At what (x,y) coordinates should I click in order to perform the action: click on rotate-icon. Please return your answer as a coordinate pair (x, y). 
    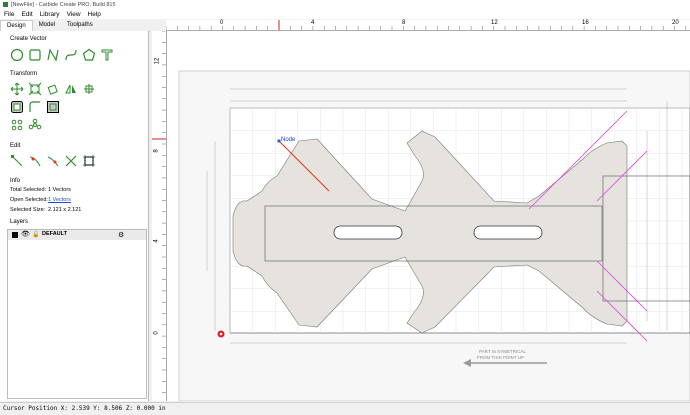
    Looking at the image, I should click on (53, 89).